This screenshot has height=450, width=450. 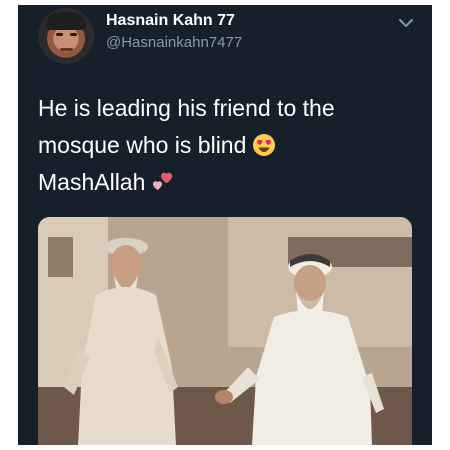 What do you see at coordinates (142, 145) in the screenshot?
I see `tweet-text-line-2: mosque who is blind` at bounding box center [142, 145].